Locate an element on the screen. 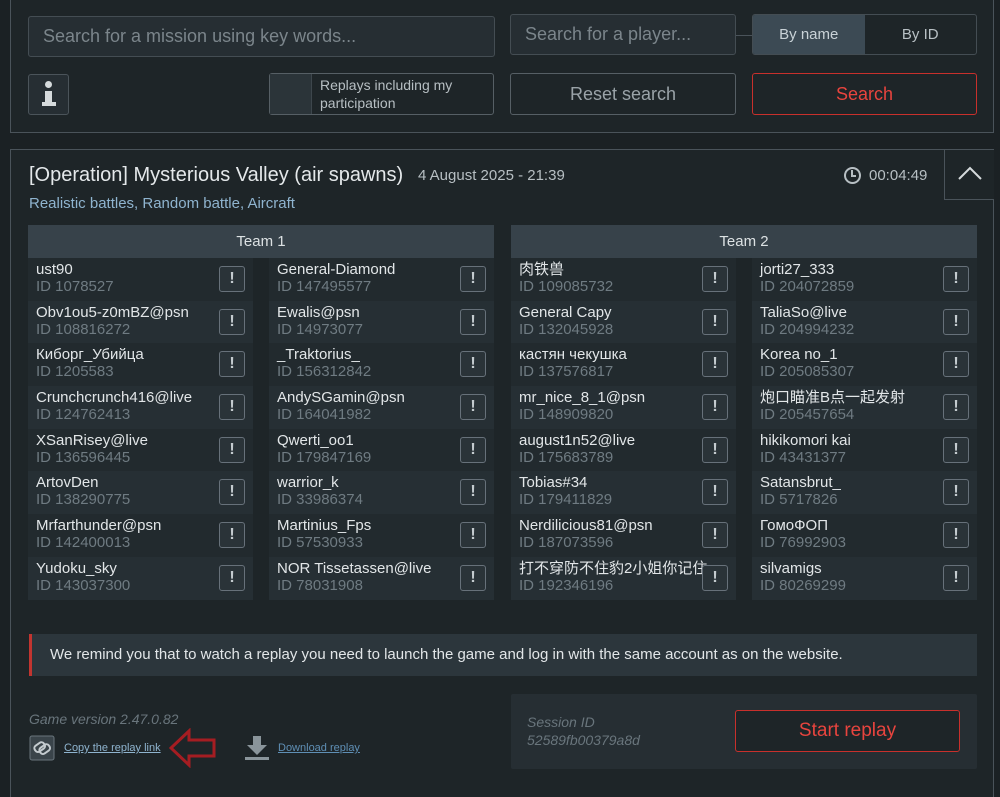 This screenshot has height=797, width=1000. player-id: ID 204994232 is located at coordinates (807, 329).